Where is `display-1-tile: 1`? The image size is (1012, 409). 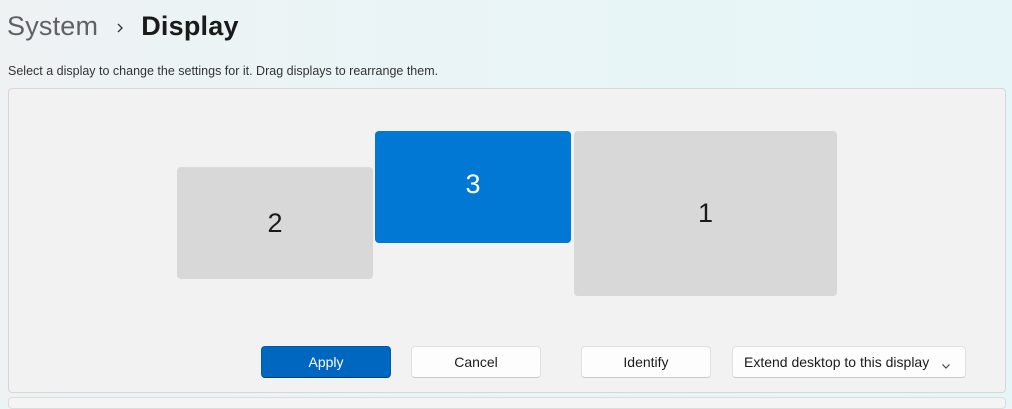 display-1-tile: 1 is located at coordinates (705, 213).